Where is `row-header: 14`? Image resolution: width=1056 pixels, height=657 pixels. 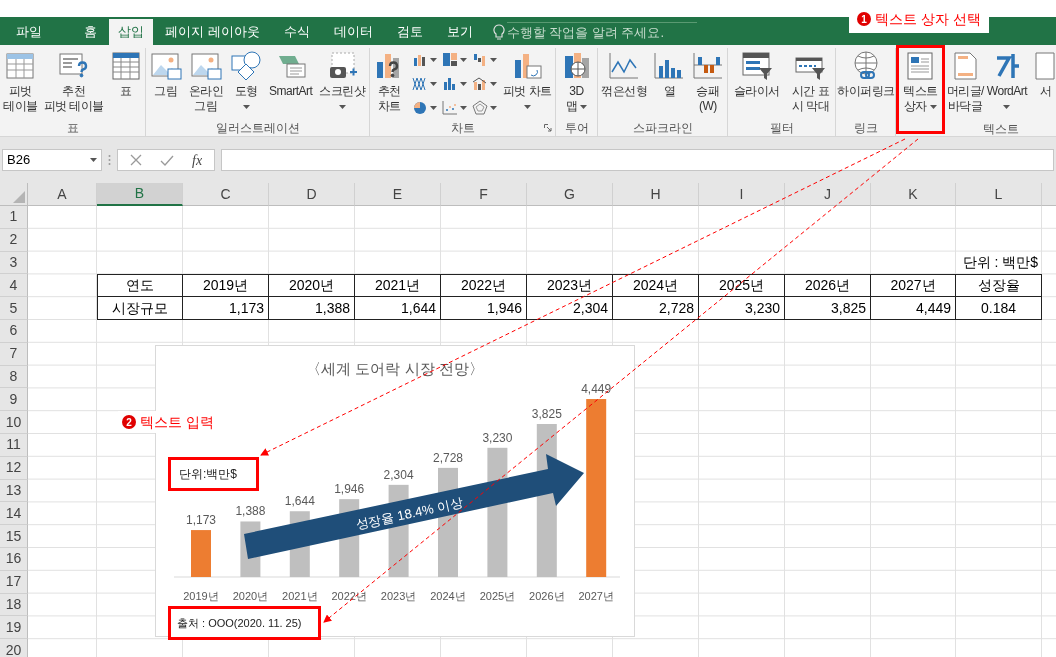
row-header: 14 is located at coordinates (14, 514).